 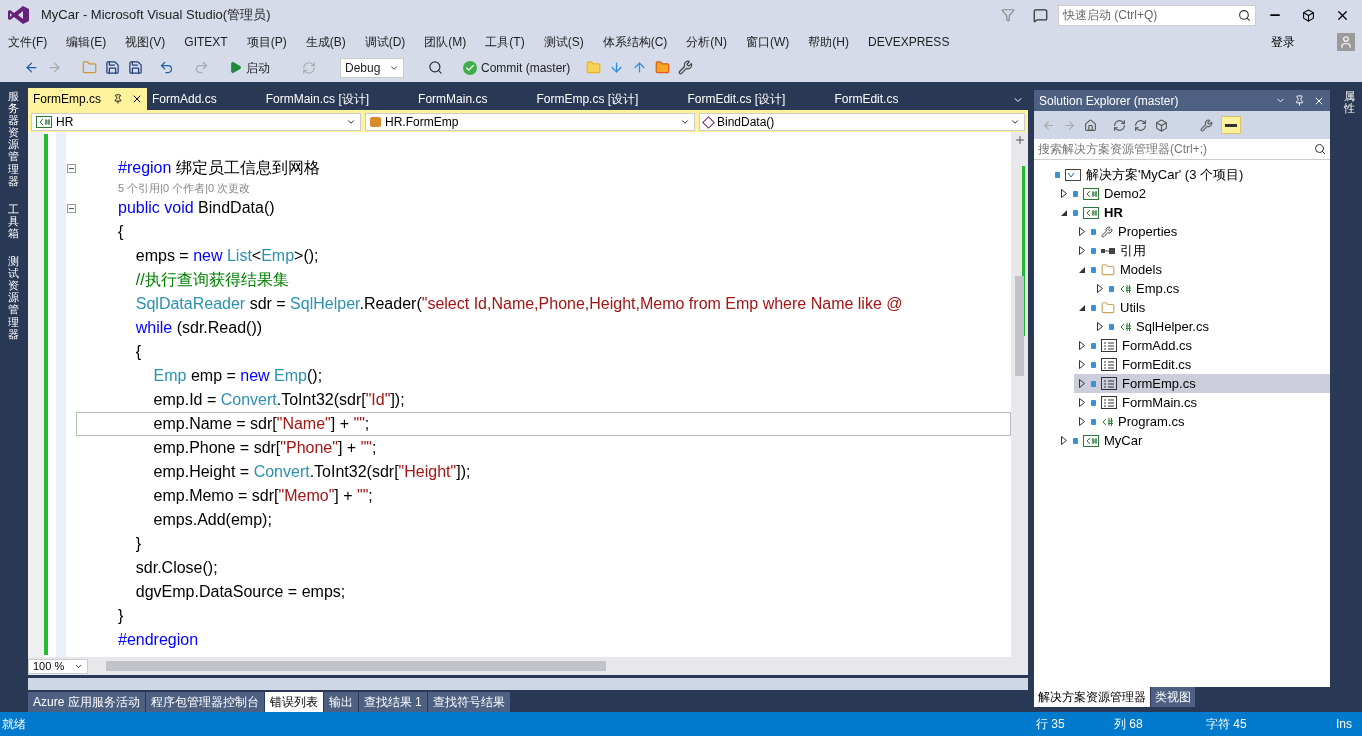 I want to click on menu-item: 编辑(E), so click(x=86, y=41).